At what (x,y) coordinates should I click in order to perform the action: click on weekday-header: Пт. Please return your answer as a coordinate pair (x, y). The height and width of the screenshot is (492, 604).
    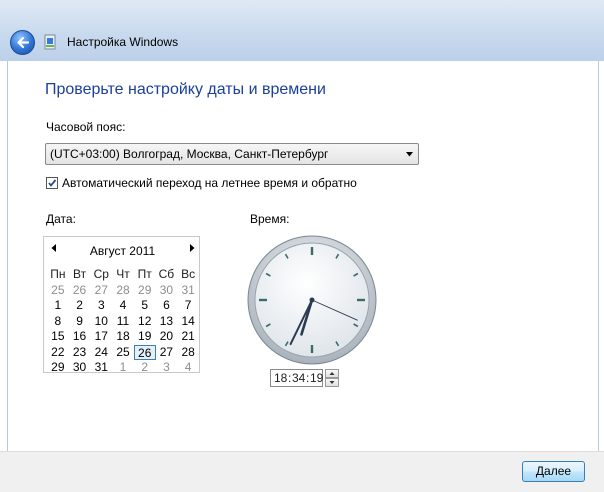
    Looking at the image, I should click on (144, 274).